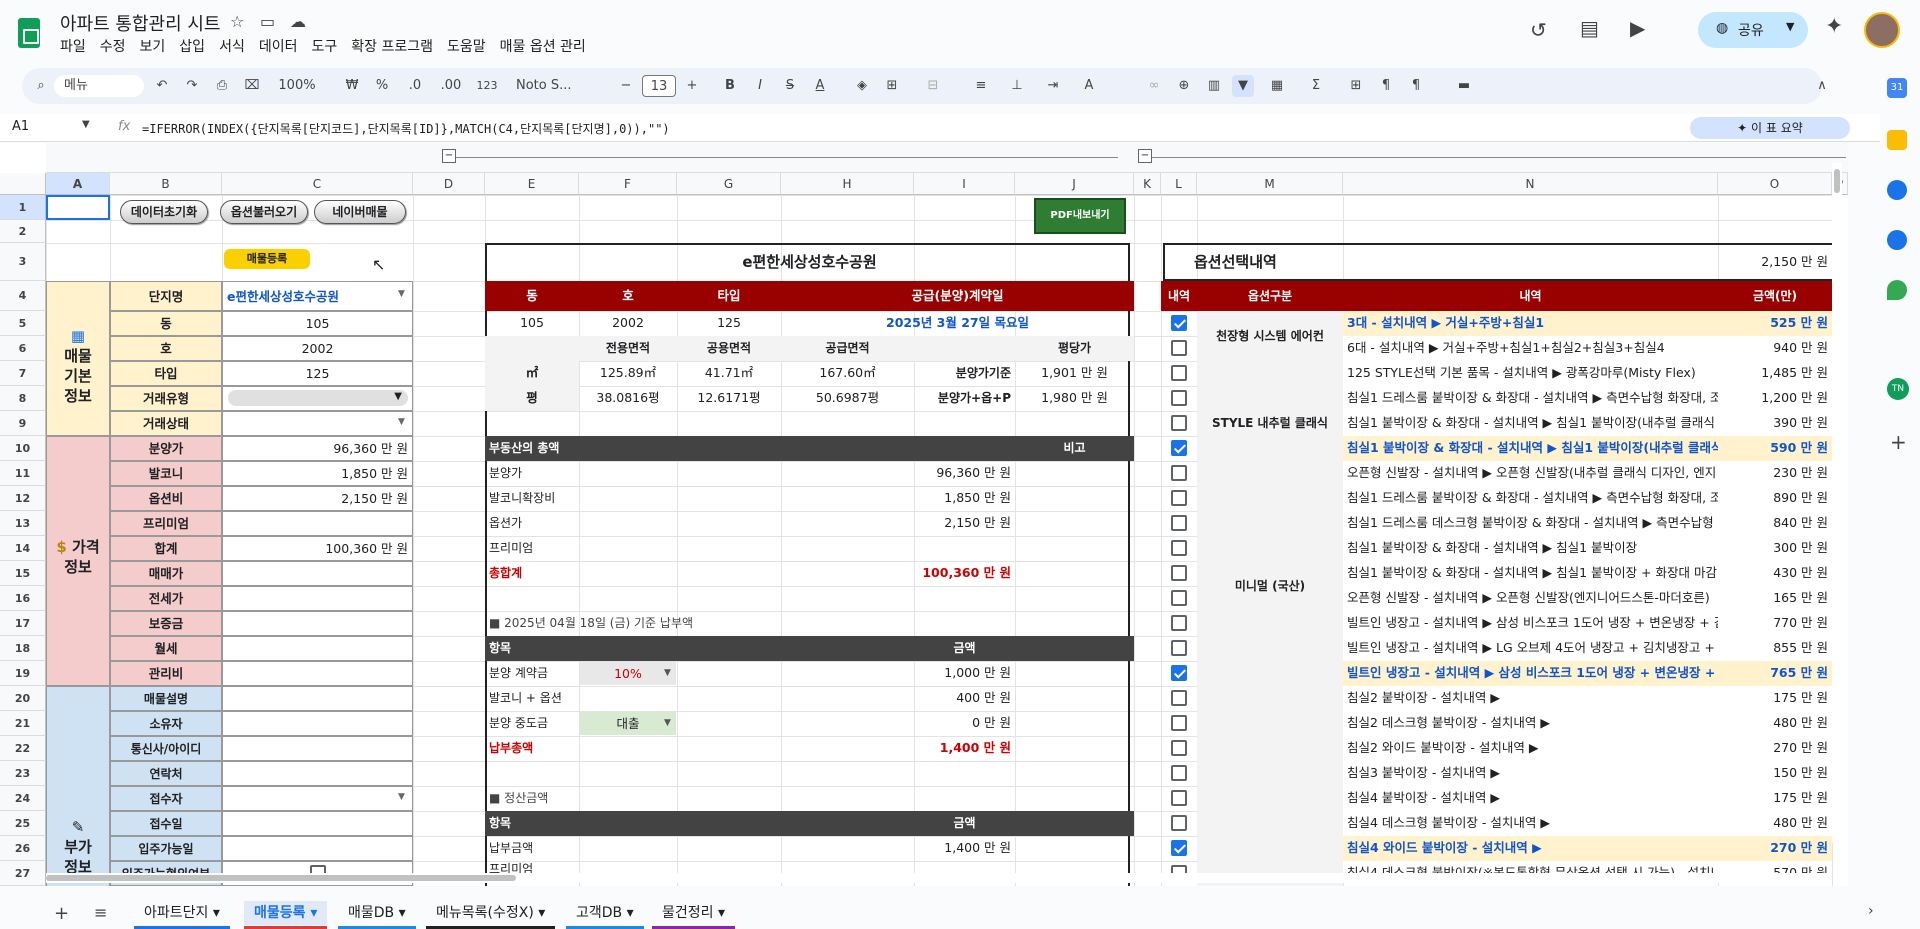 This screenshot has height=929, width=1920. I want to click on select-all-corner, so click(23, 184).